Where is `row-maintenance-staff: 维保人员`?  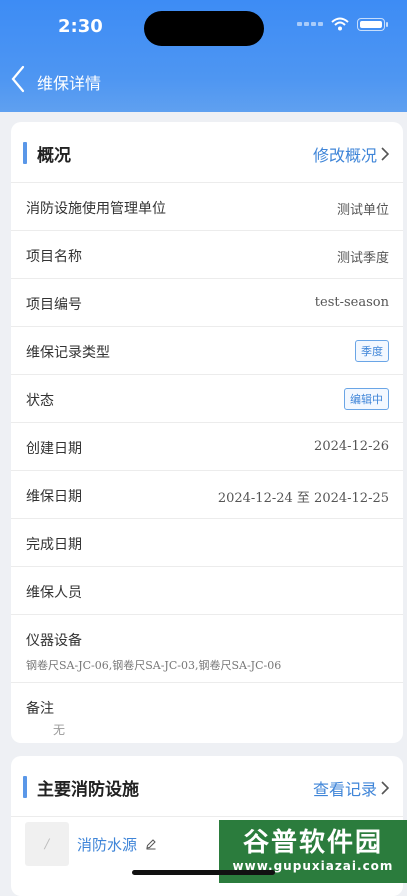
row-maintenance-staff: 维保人员 is located at coordinates (207, 591).